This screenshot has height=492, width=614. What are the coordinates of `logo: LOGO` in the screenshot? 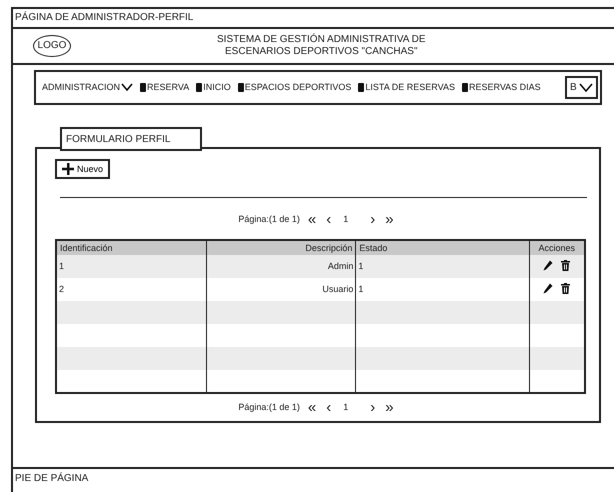 It's located at (52, 46).